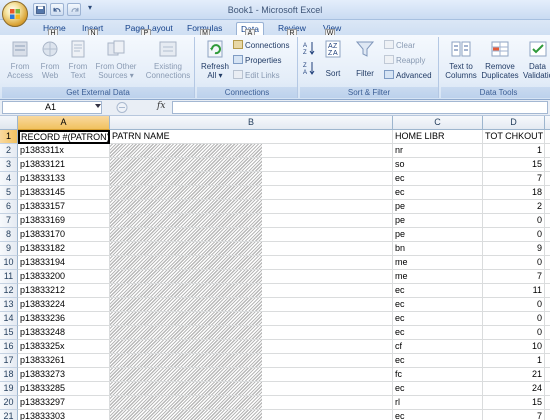  Describe the element at coordinates (64, 221) in the screenshot. I see `cell-record-number: p13833169` at that location.